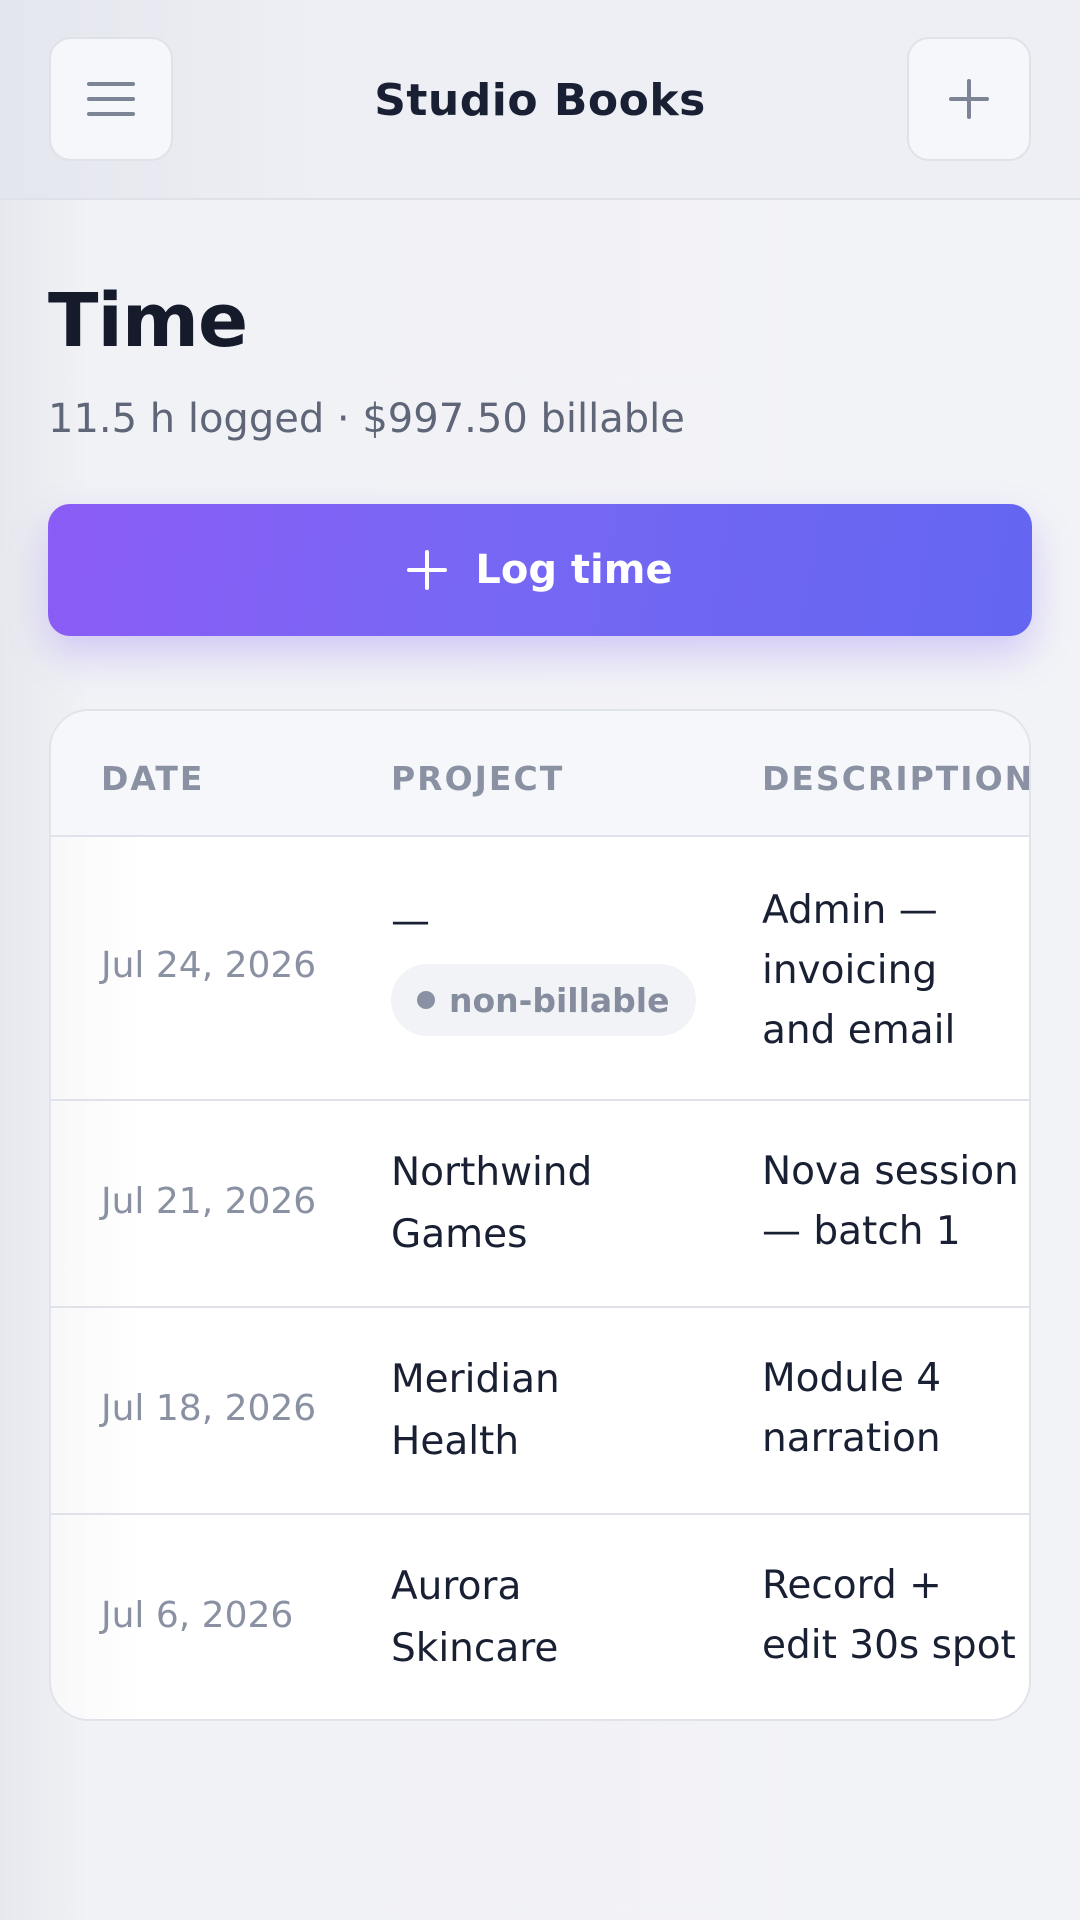 This screenshot has height=1920, width=1080. I want to click on column-header-description: DESCRIPTION, so click(895, 778).